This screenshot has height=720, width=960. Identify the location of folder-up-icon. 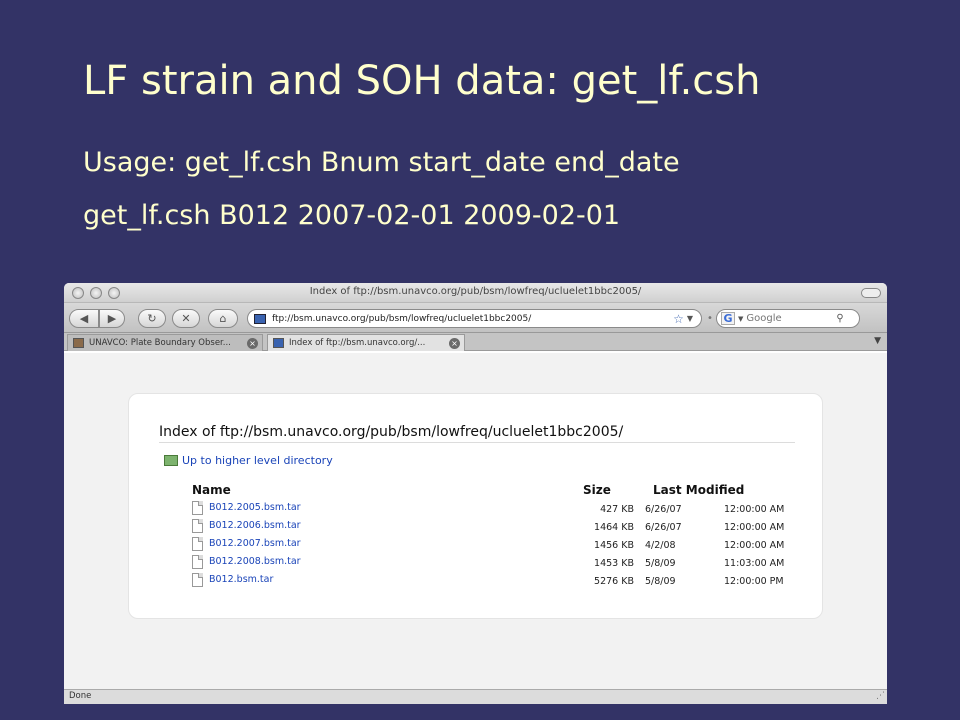
(171, 460).